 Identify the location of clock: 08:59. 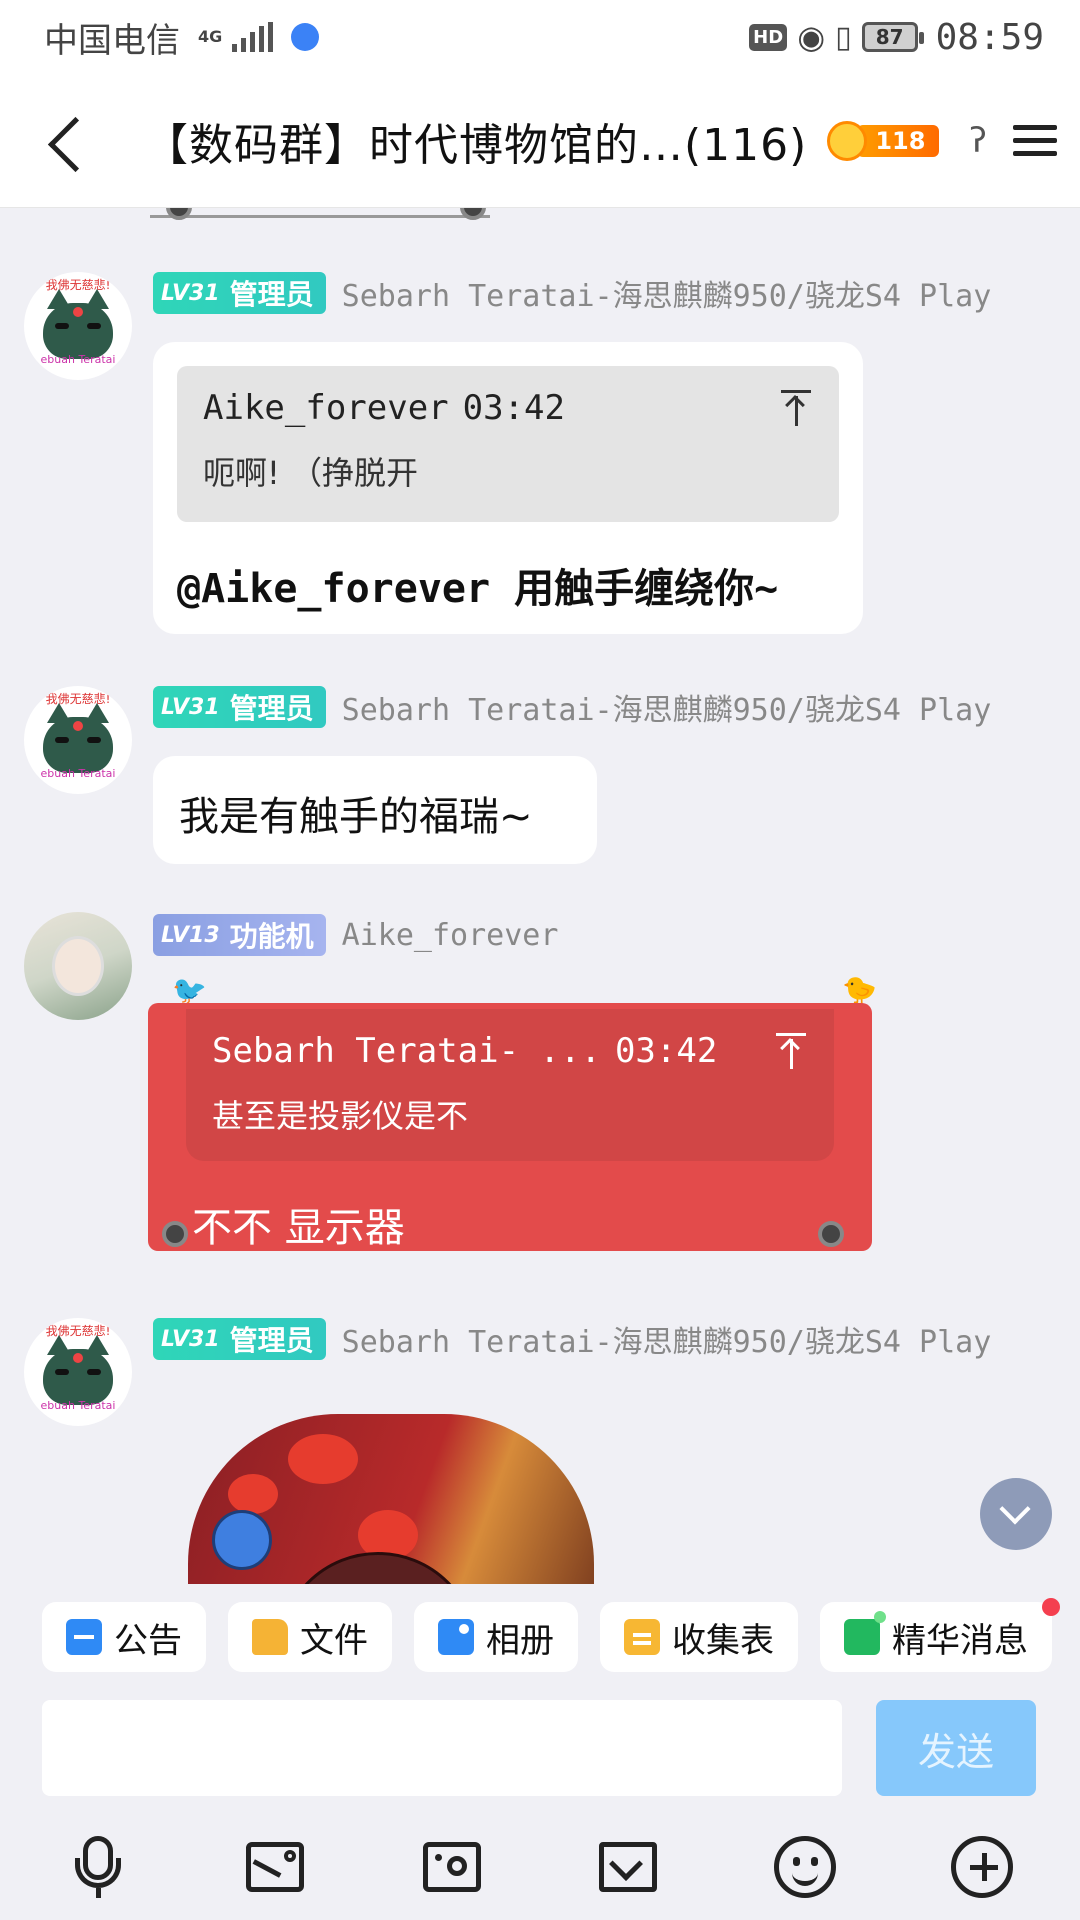
(989, 37).